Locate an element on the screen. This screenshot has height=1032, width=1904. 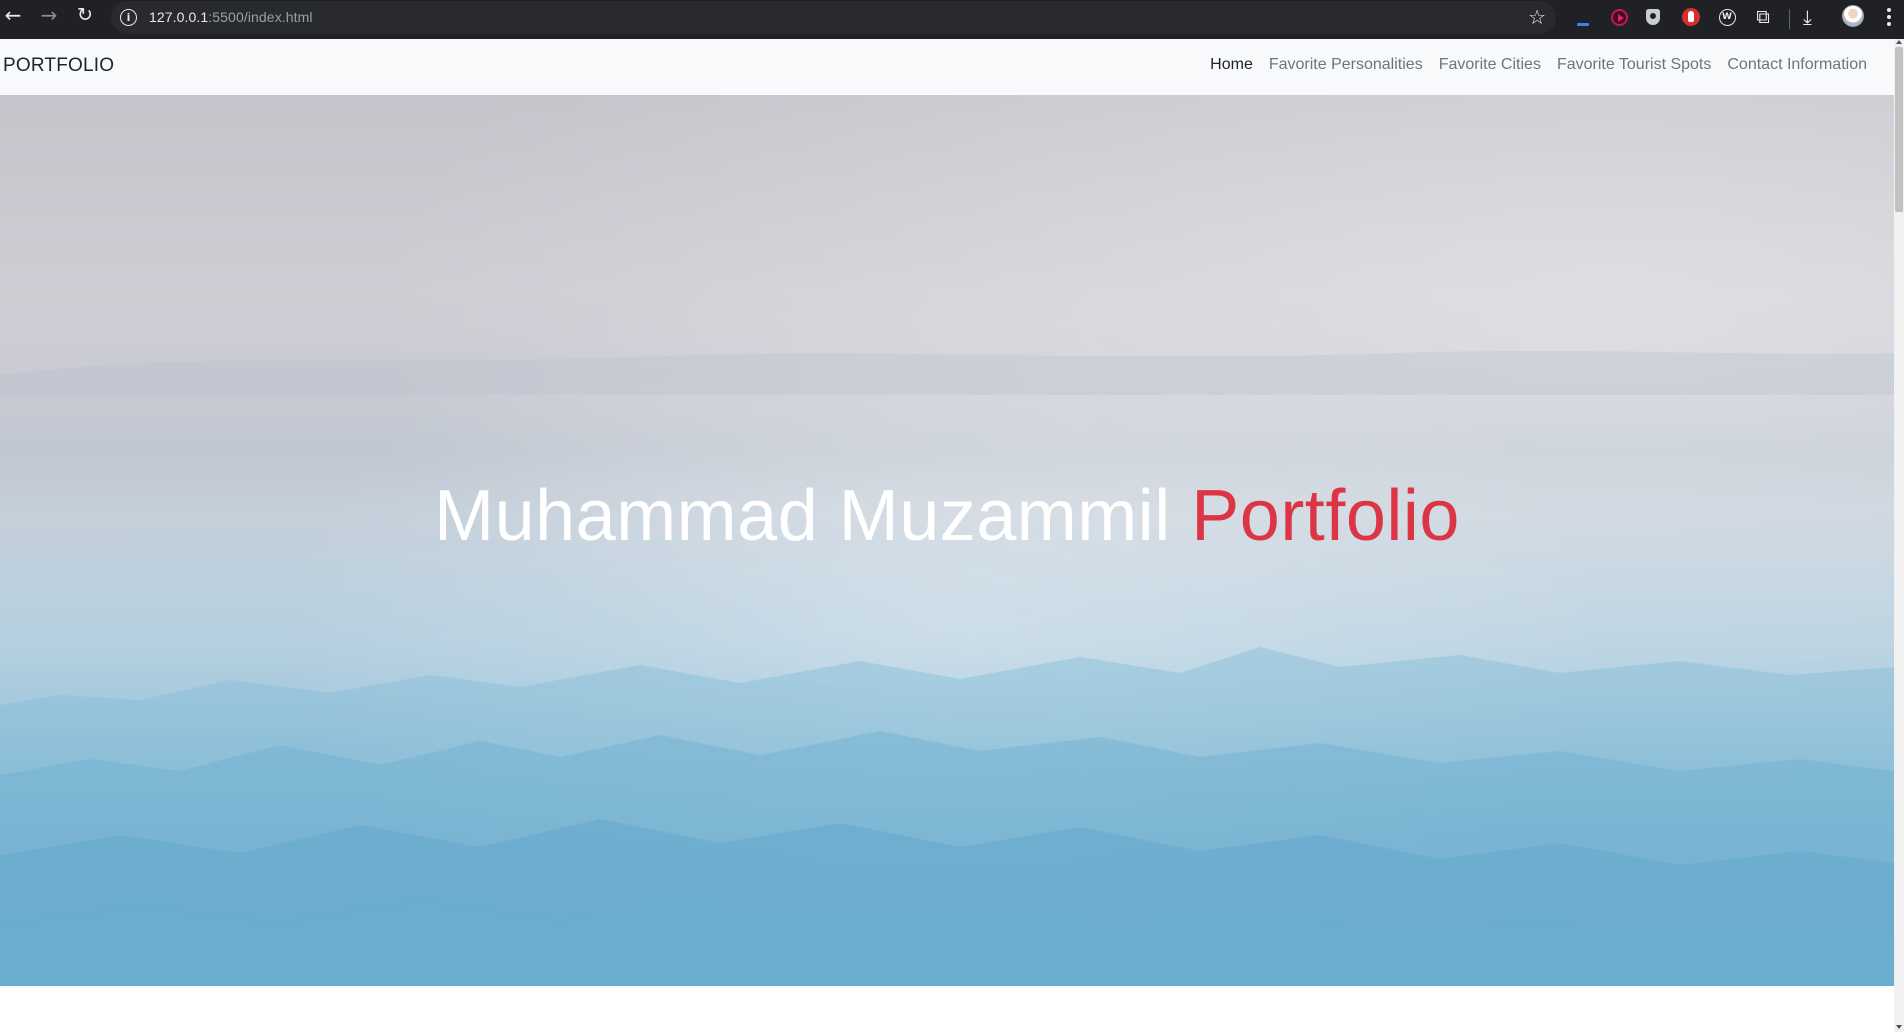
scroll-up-arrow-icon is located at coordinates (1899, 42).